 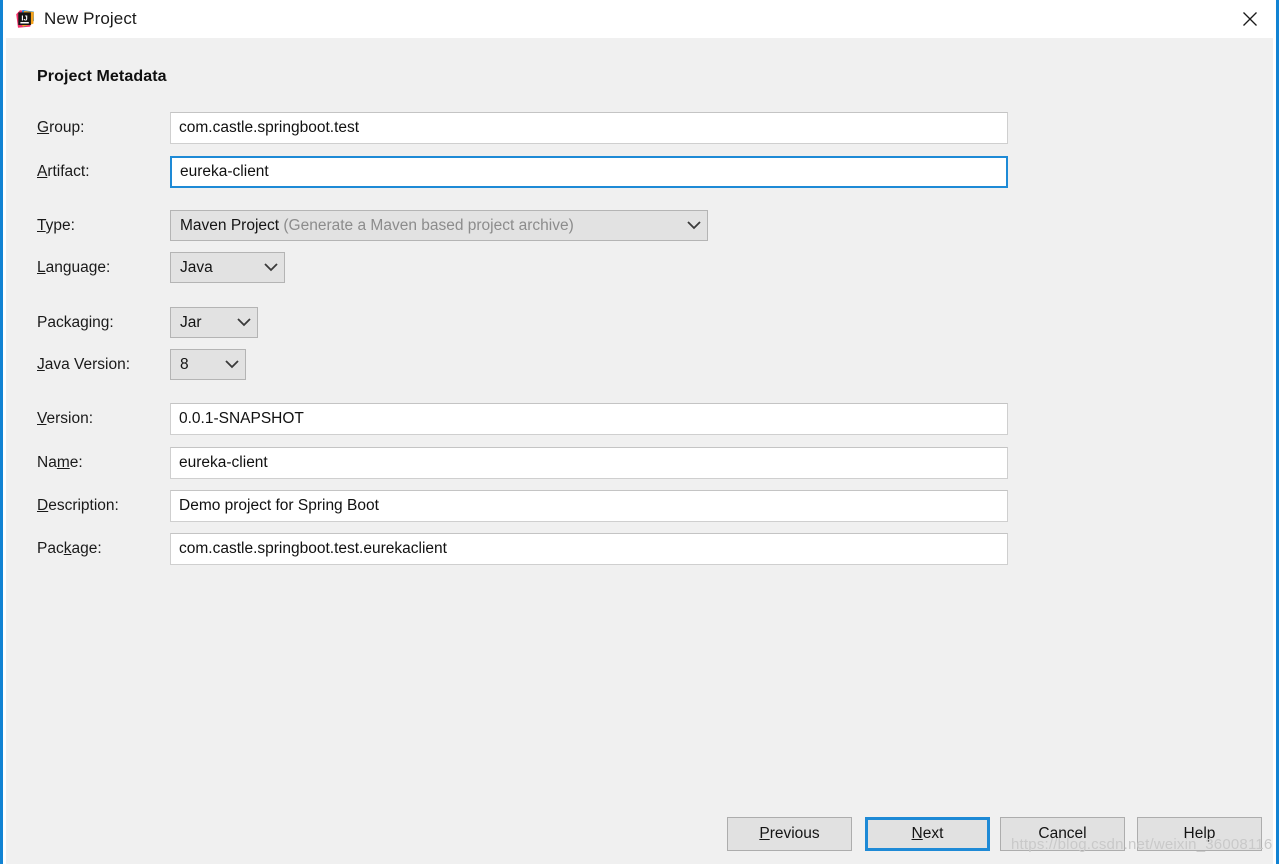 What do you see at coordinates (47, 462) in the screenshot?
I see `name-label-pre: Na` at bounding box center [47, 462].